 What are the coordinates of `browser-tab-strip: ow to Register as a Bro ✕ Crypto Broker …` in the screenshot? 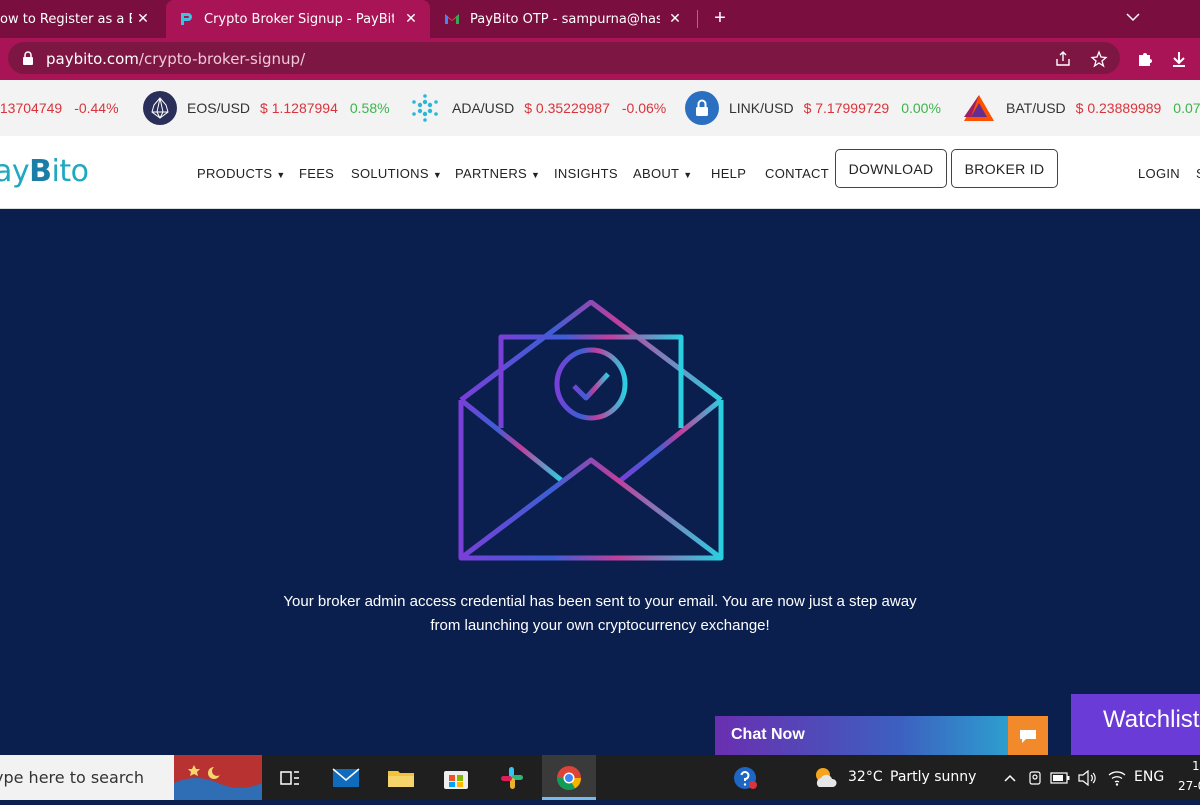 It's located at (600, 19).